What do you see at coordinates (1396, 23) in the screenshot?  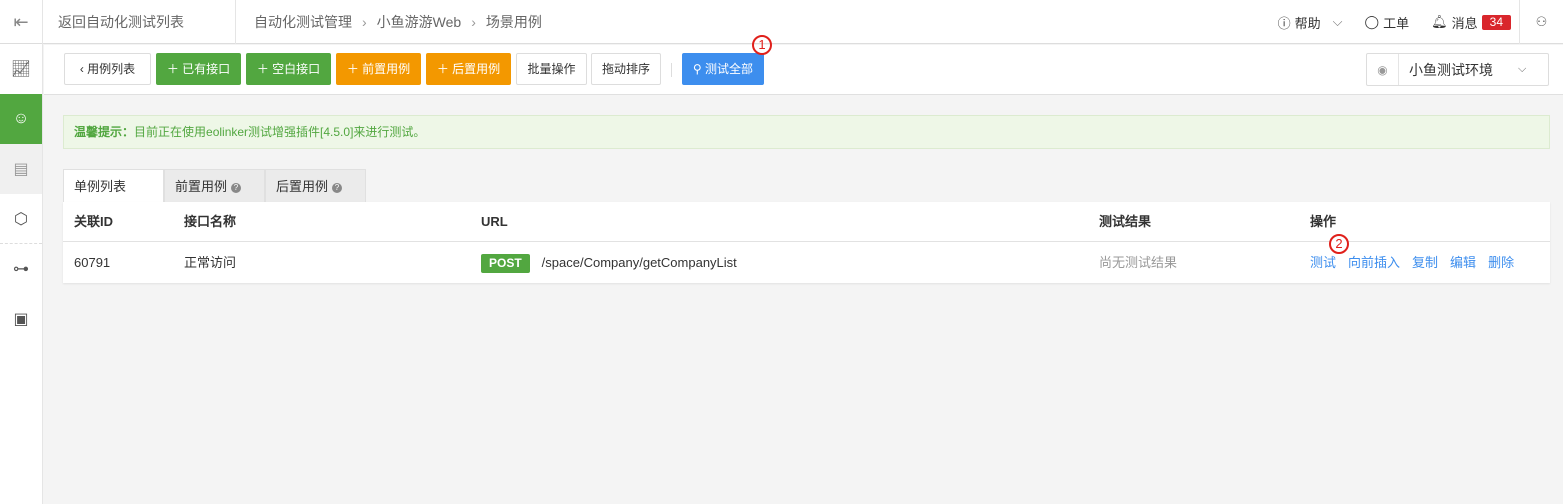 I see `ticket-label: 工单` at bounding box center [1396, 23].